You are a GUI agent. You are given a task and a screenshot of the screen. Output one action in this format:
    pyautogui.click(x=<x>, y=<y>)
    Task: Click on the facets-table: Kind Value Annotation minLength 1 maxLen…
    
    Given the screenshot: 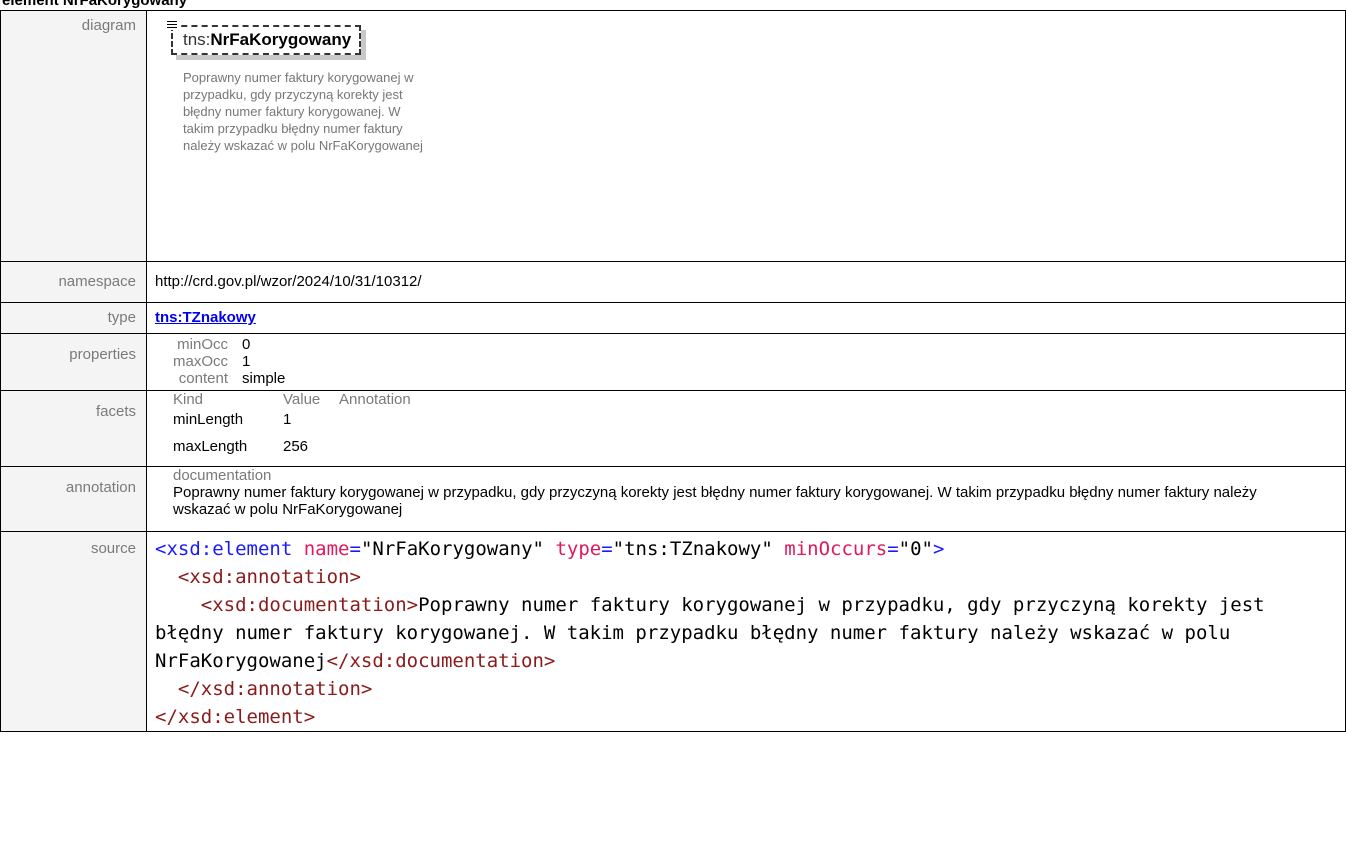 What is the action you would take?
    pyautogui.click(x=292, y=423)
    